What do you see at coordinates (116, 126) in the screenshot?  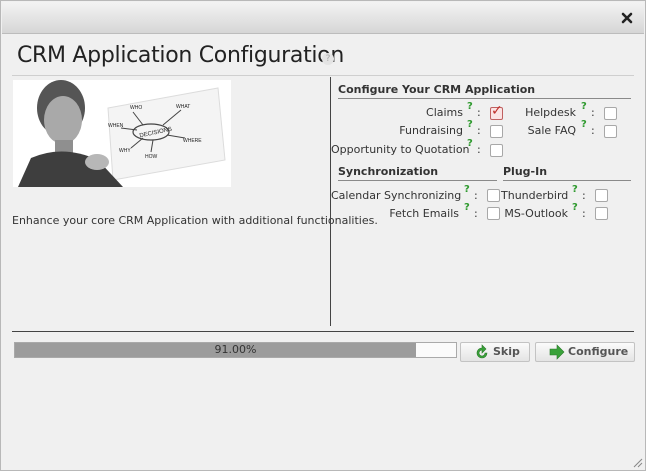 I see `illustration-word-when: WHEN` at bounding box center [116, 126].